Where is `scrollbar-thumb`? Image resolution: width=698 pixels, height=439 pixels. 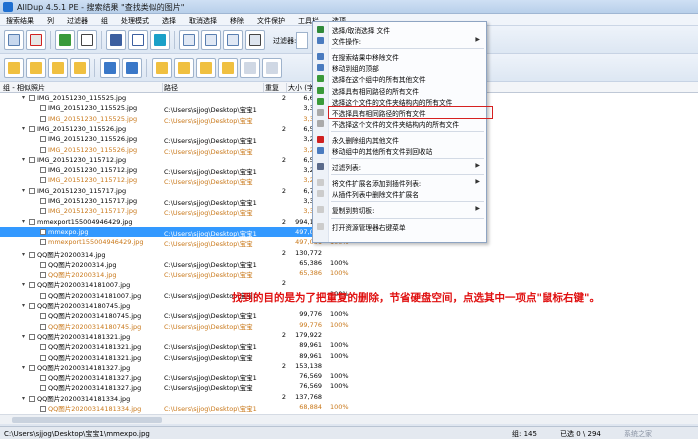 scrollbar-thumb is located at coordinates (87, 420).